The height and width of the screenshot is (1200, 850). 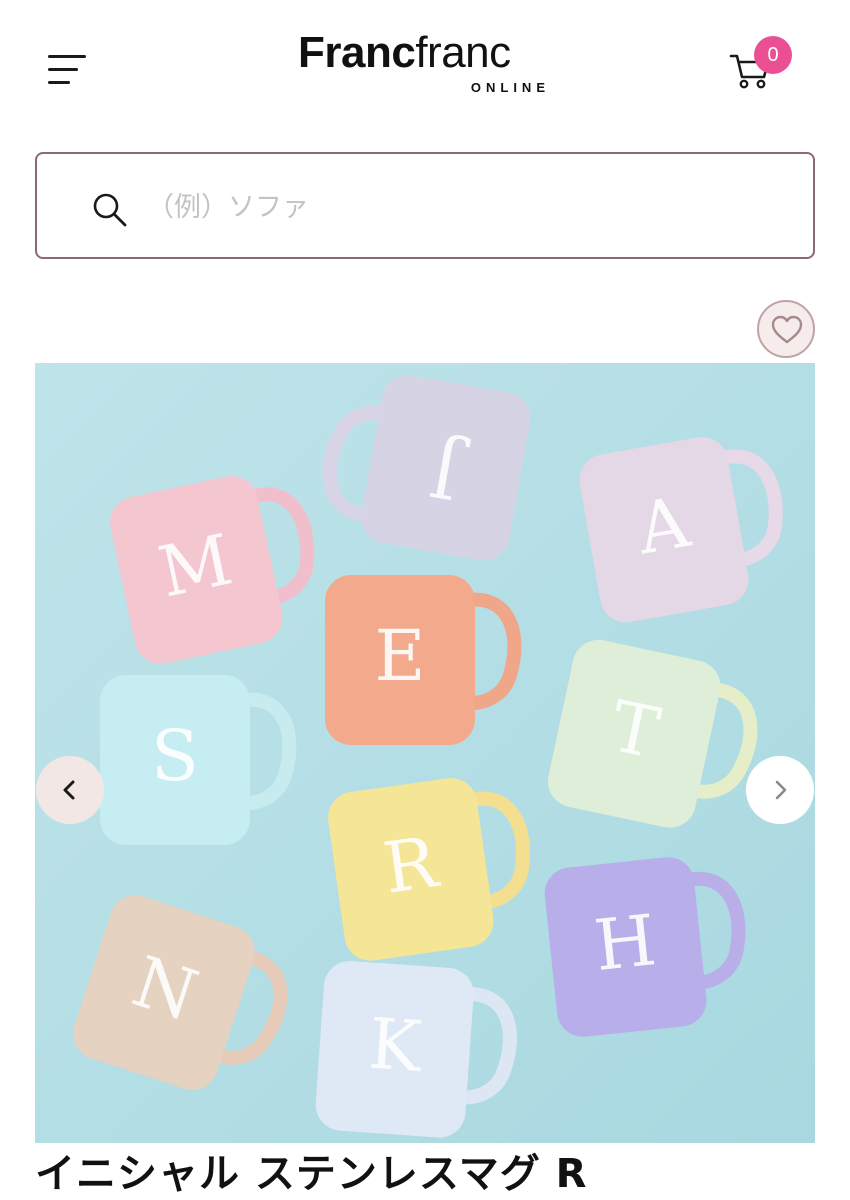 What do you see at coordinates (357, 52) in the screenshot?
I see `logo-text-bold: Franc` at bounding box center [357, 52].